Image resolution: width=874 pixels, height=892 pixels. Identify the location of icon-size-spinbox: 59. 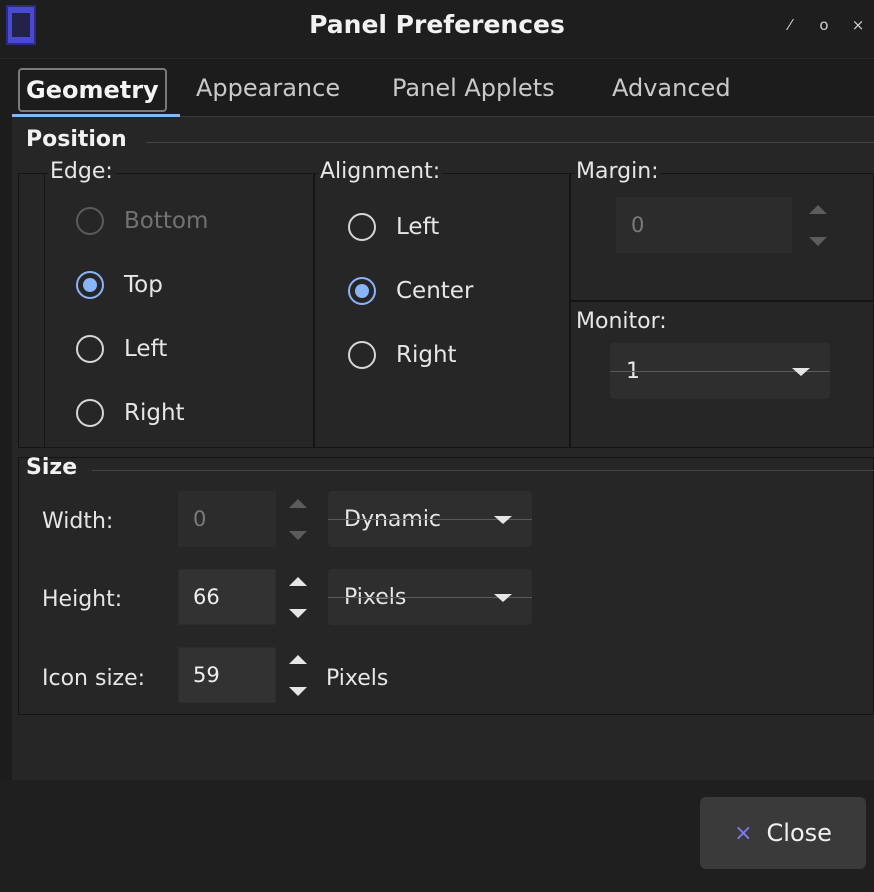
(227, 675).